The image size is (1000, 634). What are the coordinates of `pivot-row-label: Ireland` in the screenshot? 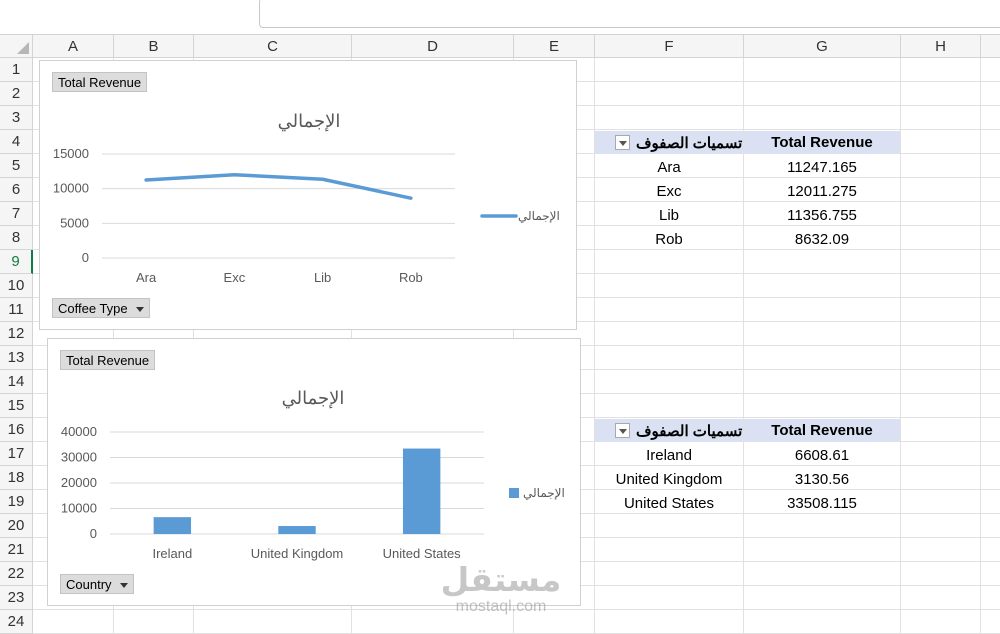 It's located at (669, 455).